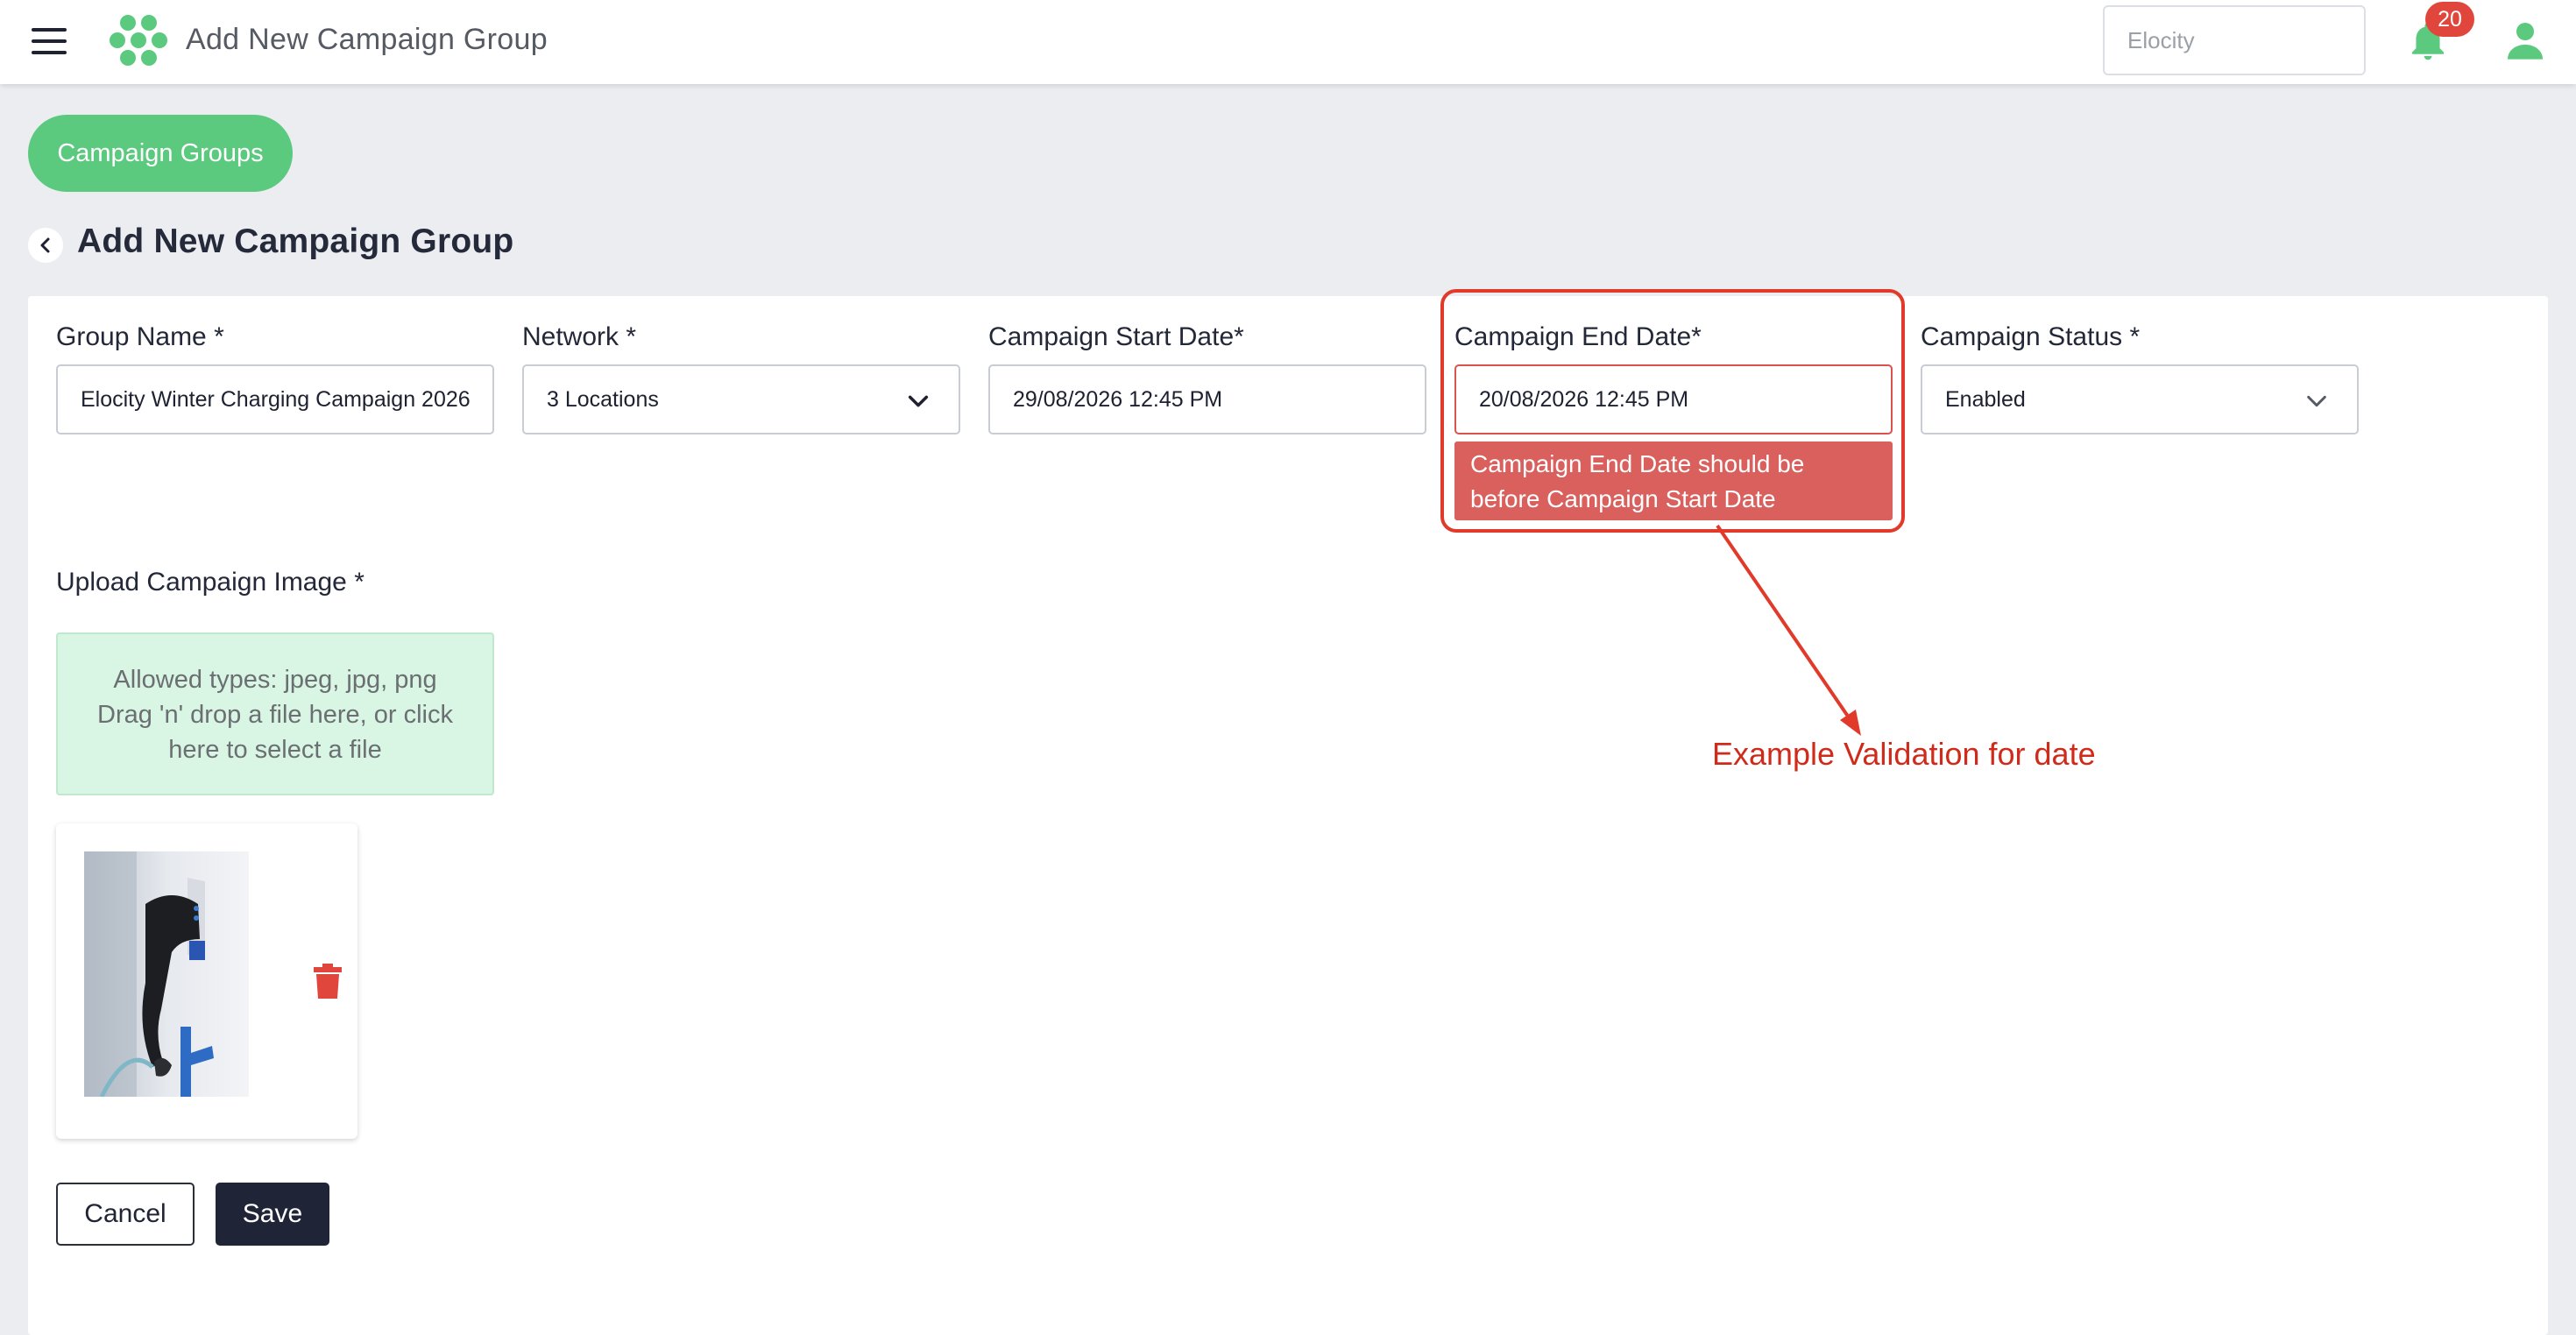 This screenshot has width=2576, height=1335. I want to click on annotation-highlight-box, so click(1672, 411).